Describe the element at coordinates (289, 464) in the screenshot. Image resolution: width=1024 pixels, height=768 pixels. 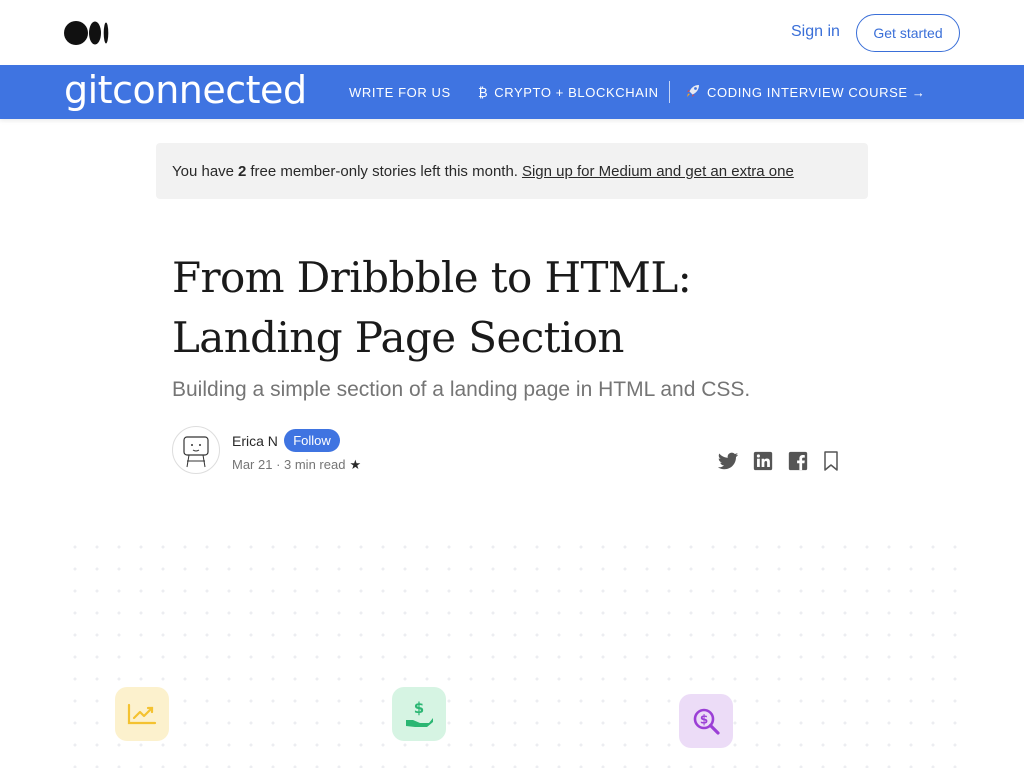
I see `article-date-readtime: Mar 21 · 3 min read` at that location.